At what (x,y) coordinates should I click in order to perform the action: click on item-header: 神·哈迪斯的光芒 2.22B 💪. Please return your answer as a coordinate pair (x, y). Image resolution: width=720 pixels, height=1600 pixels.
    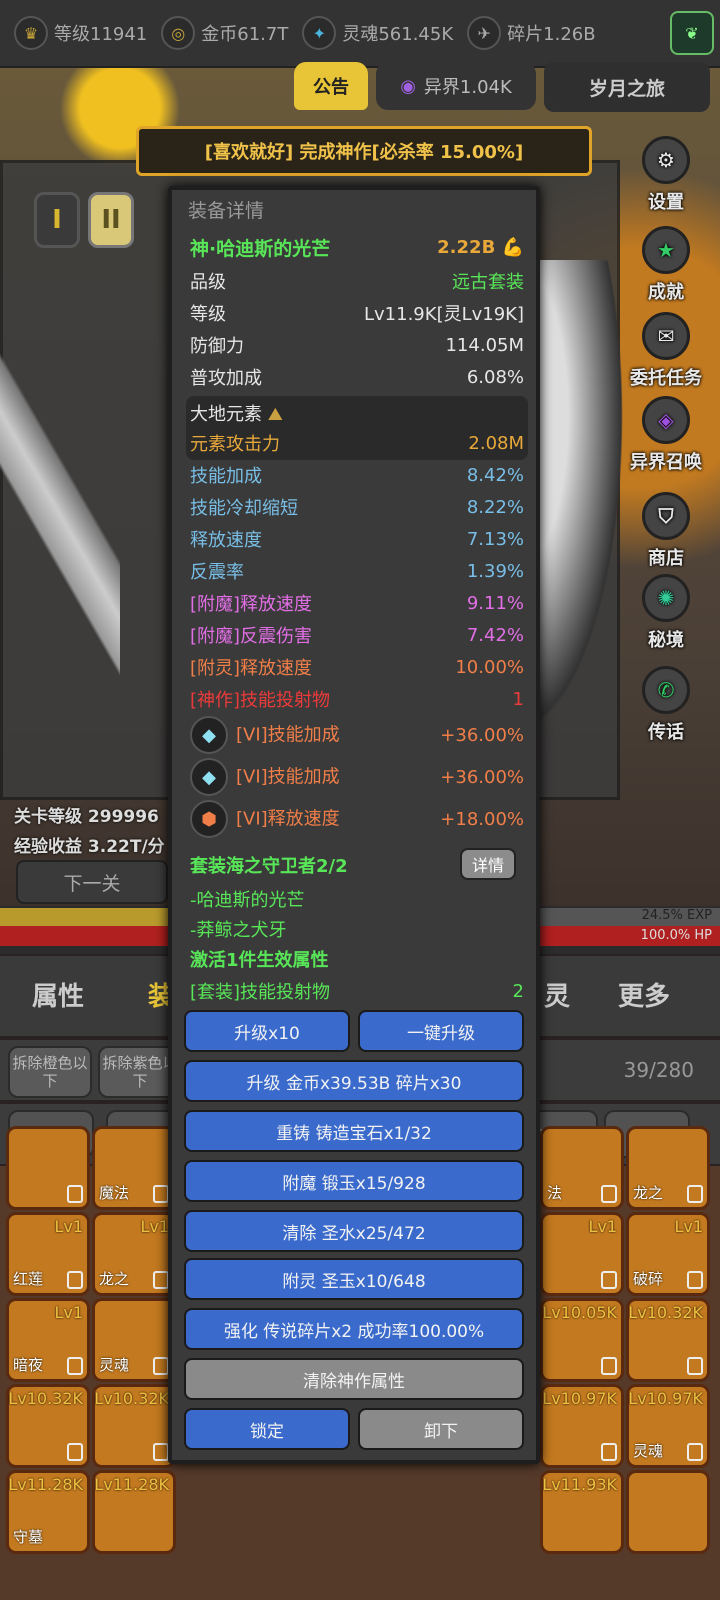
    Looking at the image, I should click on (357, 247).